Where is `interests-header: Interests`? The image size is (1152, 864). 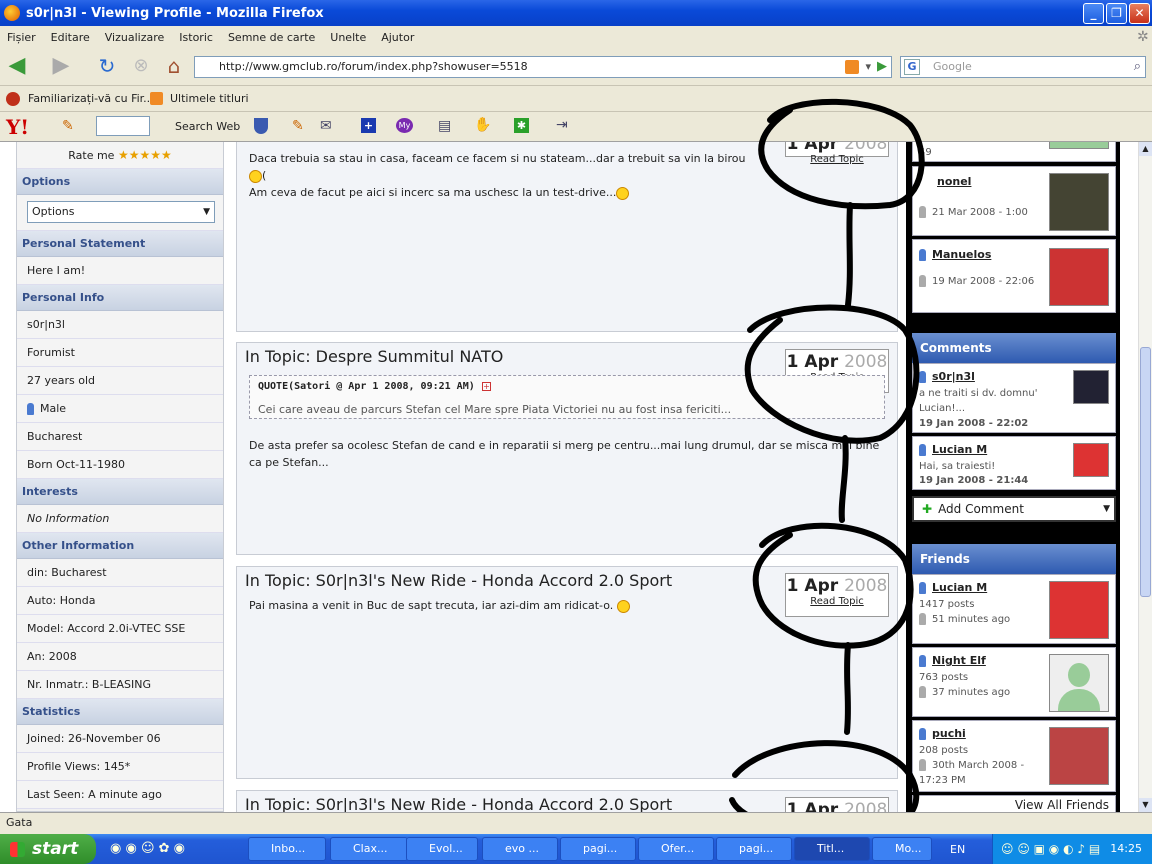
interests-header: Interests is located at coordinates (120, 492).